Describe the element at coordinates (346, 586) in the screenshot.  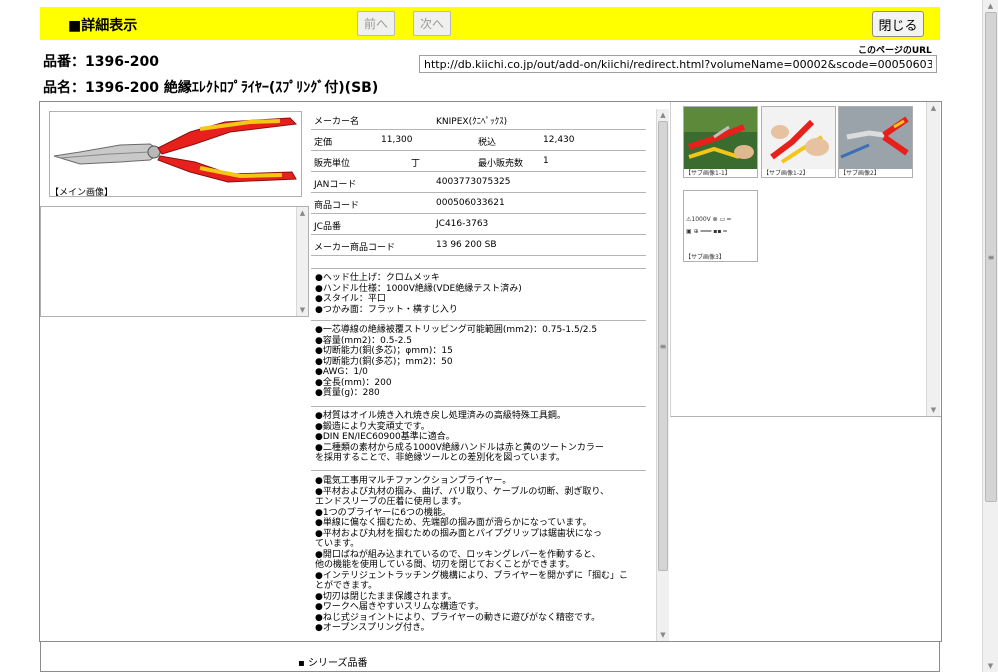
I see `feature-line: とができます。` at that location.